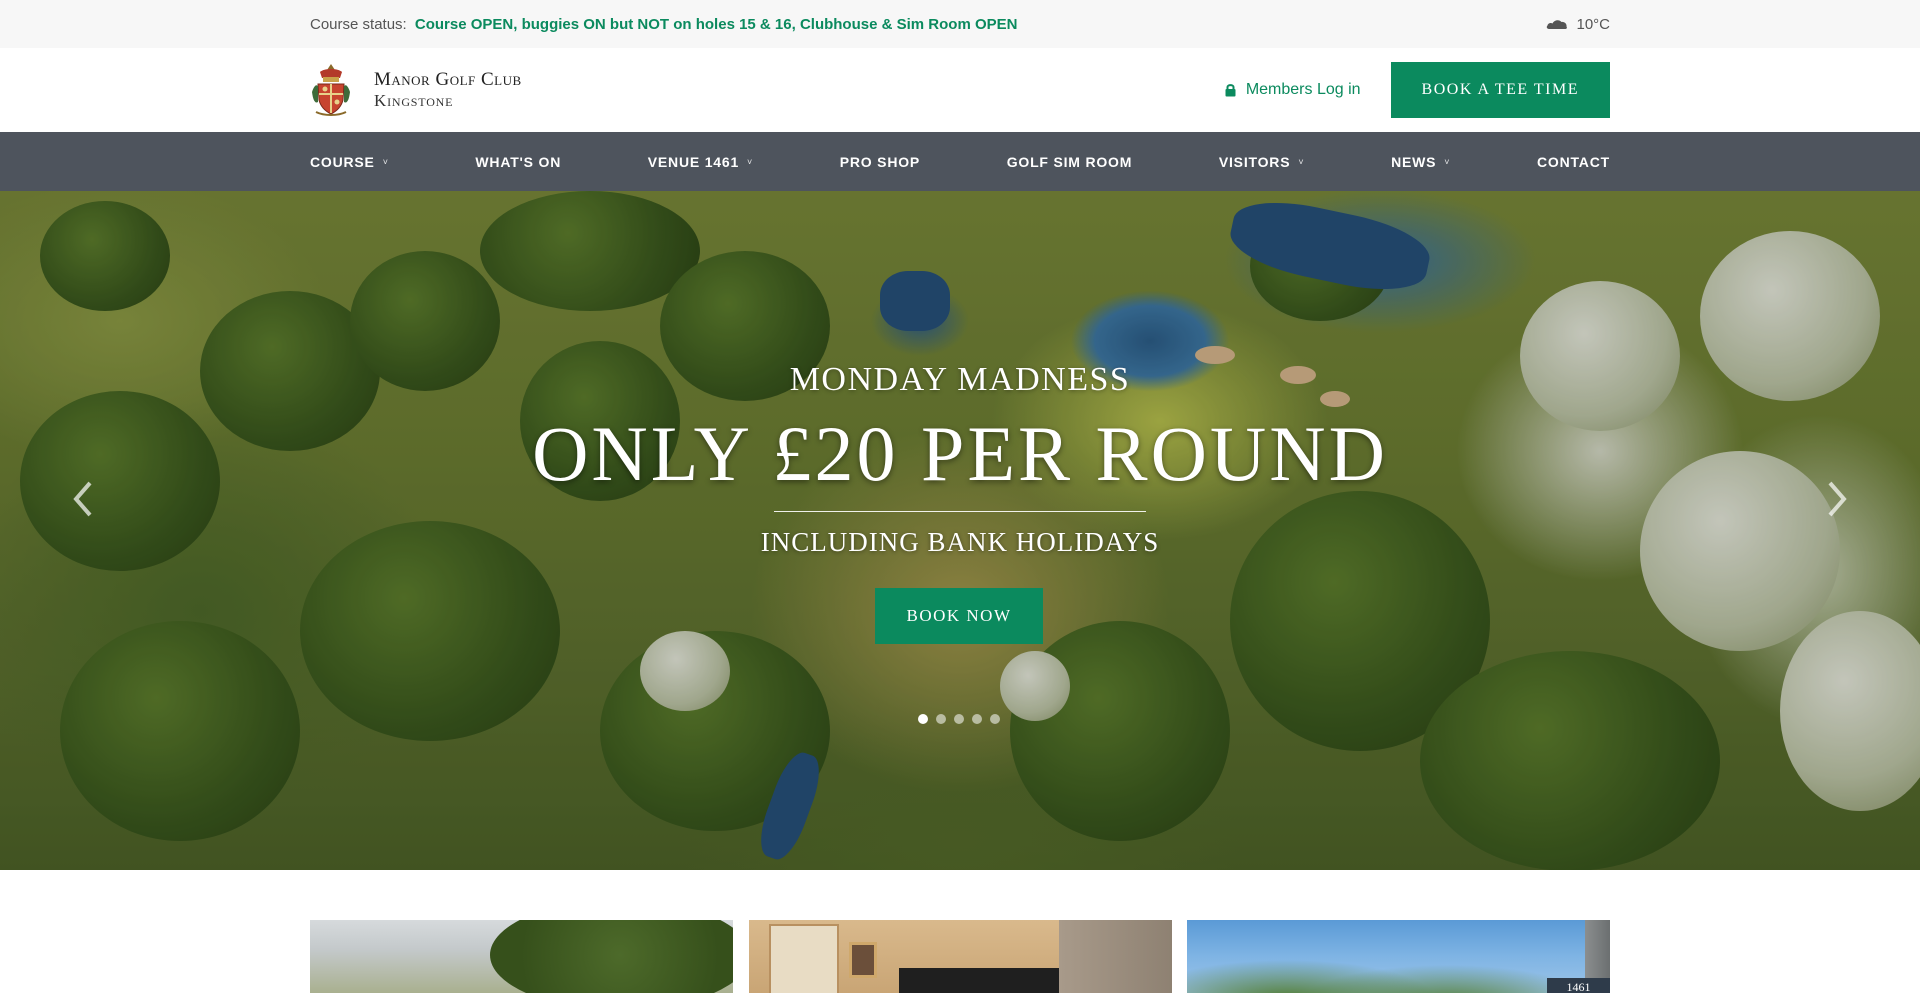 Image resolution: width=1920 pixels, height=993 pixels. Describe the element at coordinates (342, 161) in the screenshot. I see `nav-item-label: Course` at that location.